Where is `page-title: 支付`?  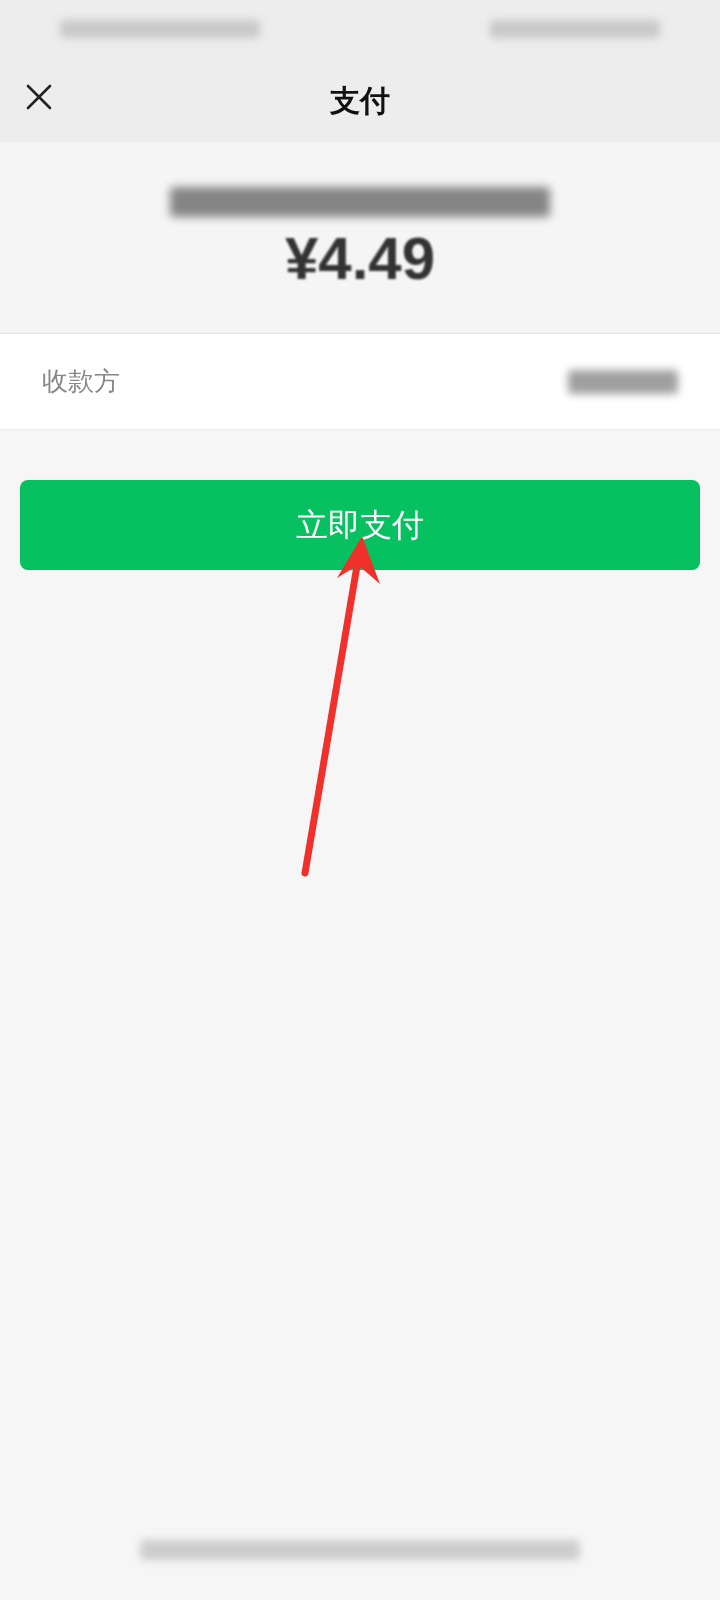 page-title: 支付 is located at coordinates (360, 100).